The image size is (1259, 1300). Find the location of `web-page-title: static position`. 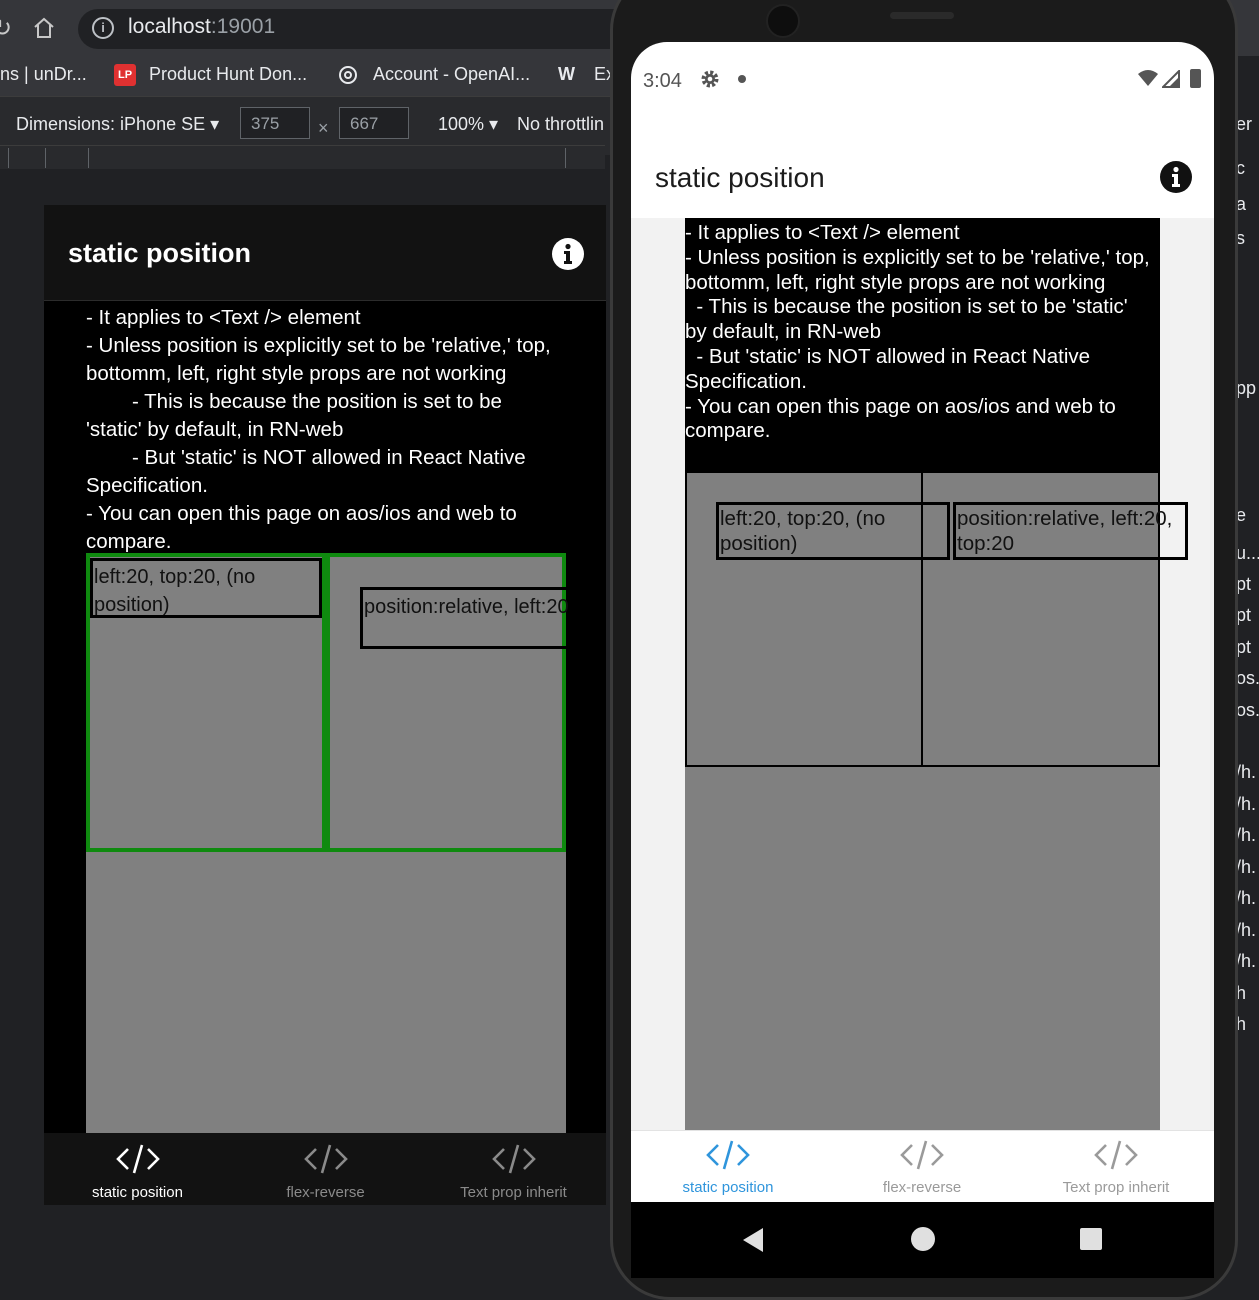

web-page-title: static position is located at coordinates (160, 253).